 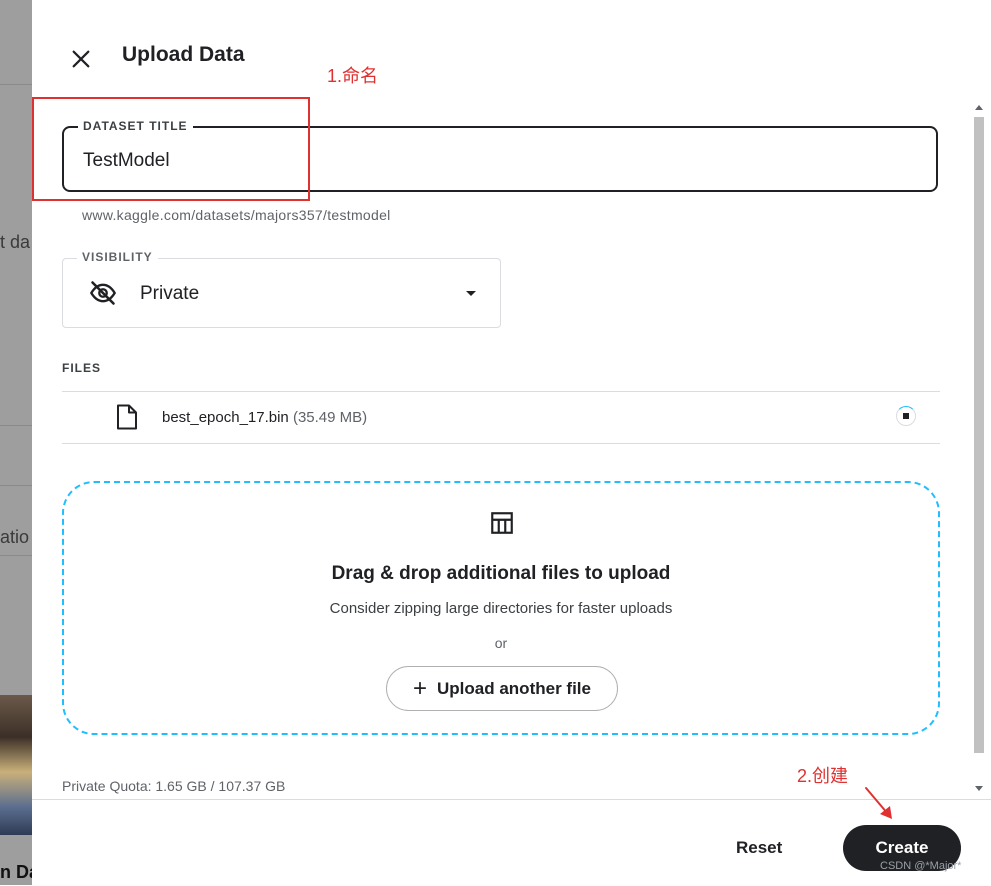 I want to click on upload-progress-stop-button, so click(x=906, y=416).